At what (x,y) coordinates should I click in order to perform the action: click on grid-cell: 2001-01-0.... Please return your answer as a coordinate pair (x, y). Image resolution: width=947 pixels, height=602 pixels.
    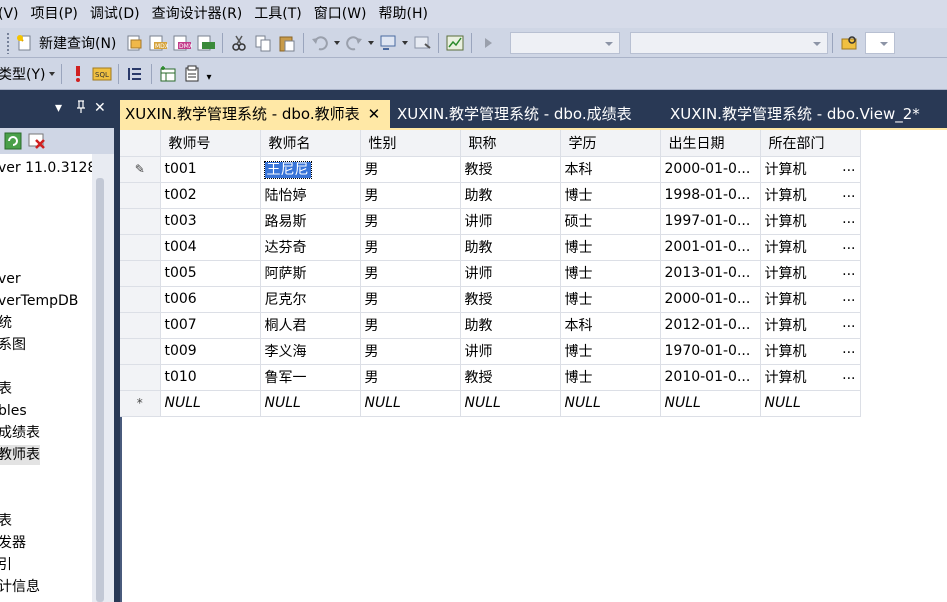
    Looking at the image, I should click on (710, 247).